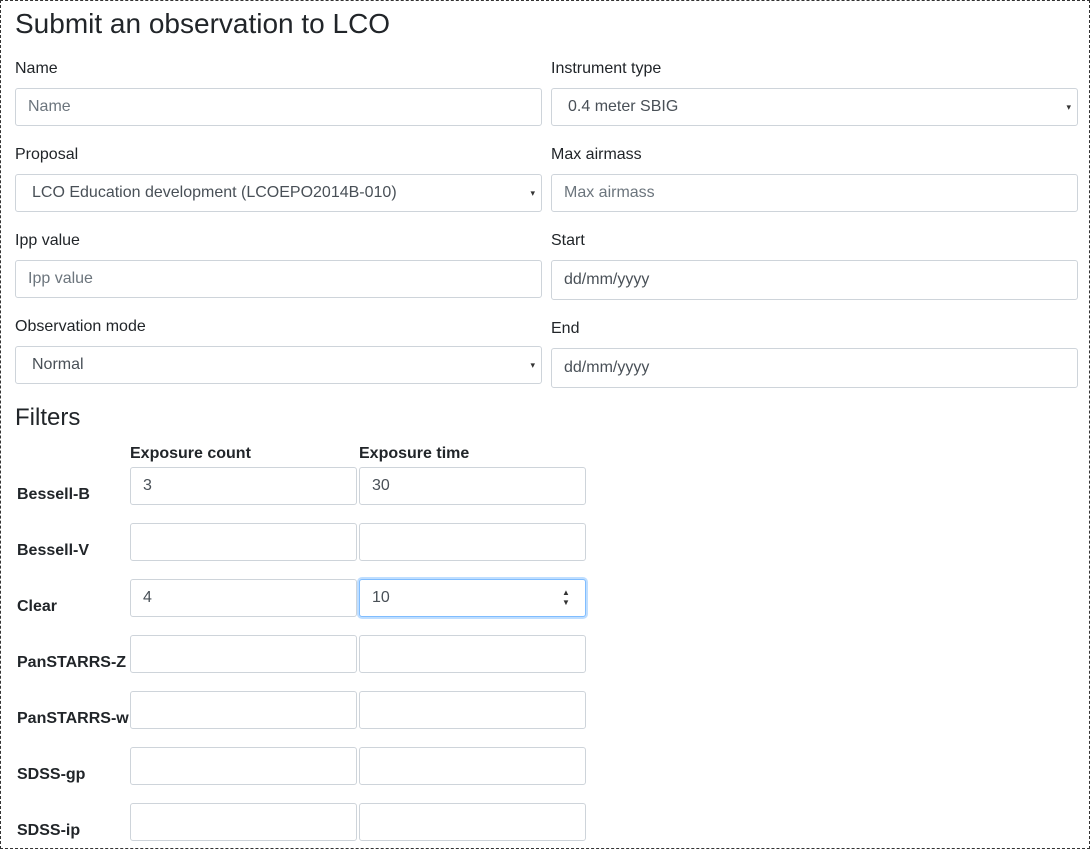 The image size is (1090, 849). I want to click on filter-name-panstarrs-w: PanSTARRS-w, so click(73, 718).